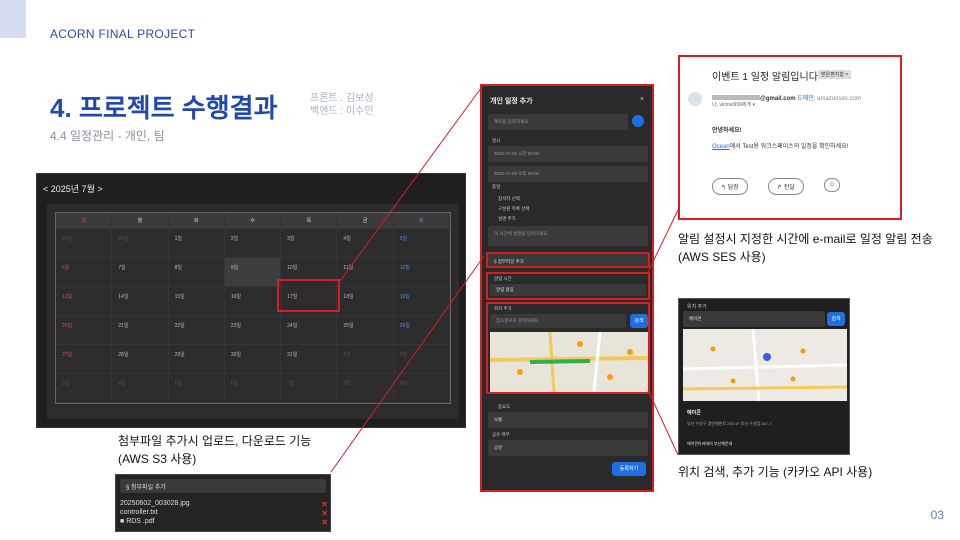  Describe the element at coordinates (663, 422) in the screenshot. I see `connector-line-place` at that location.